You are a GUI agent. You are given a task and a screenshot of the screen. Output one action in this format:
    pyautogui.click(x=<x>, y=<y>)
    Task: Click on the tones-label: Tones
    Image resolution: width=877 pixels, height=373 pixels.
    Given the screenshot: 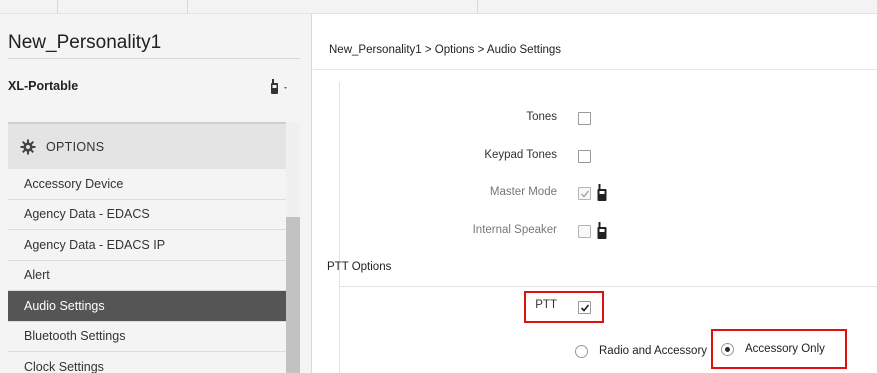 What is the action you would take?
    pyautogui.click(x=541, y=117)
    